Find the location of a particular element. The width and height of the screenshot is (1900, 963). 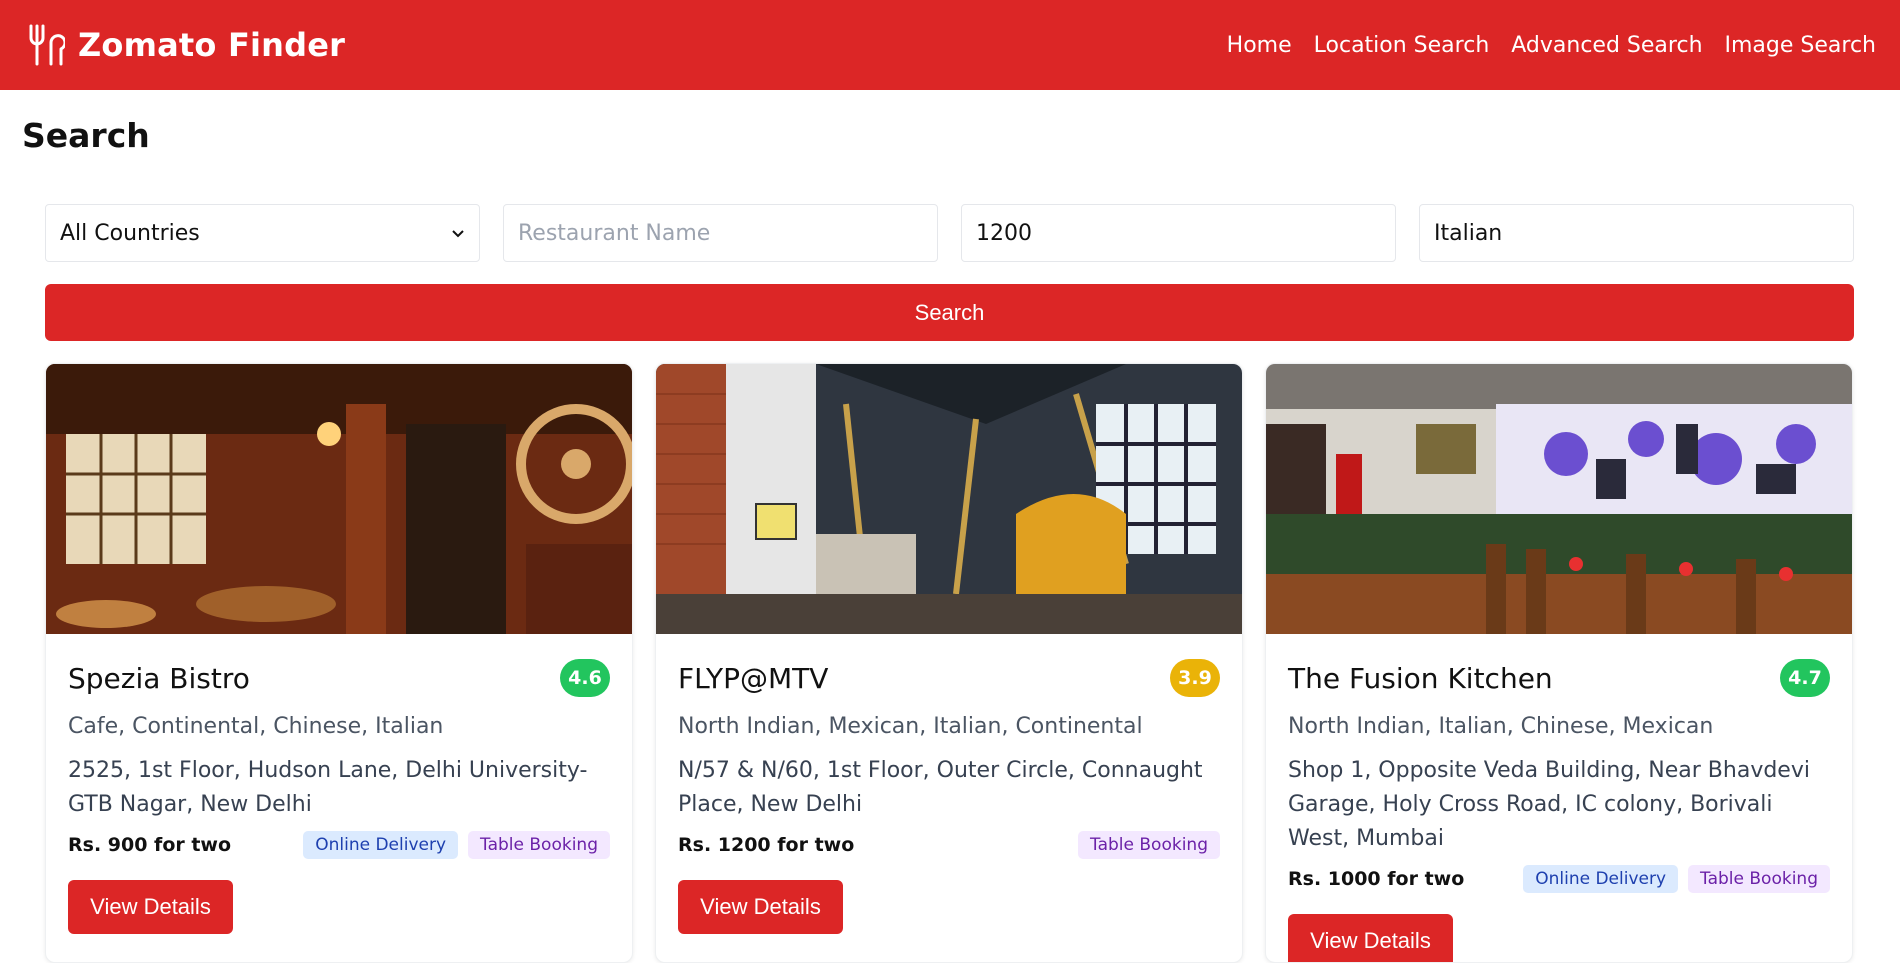

rating-badge: 3.9 is located at coordinates (1195, 678).